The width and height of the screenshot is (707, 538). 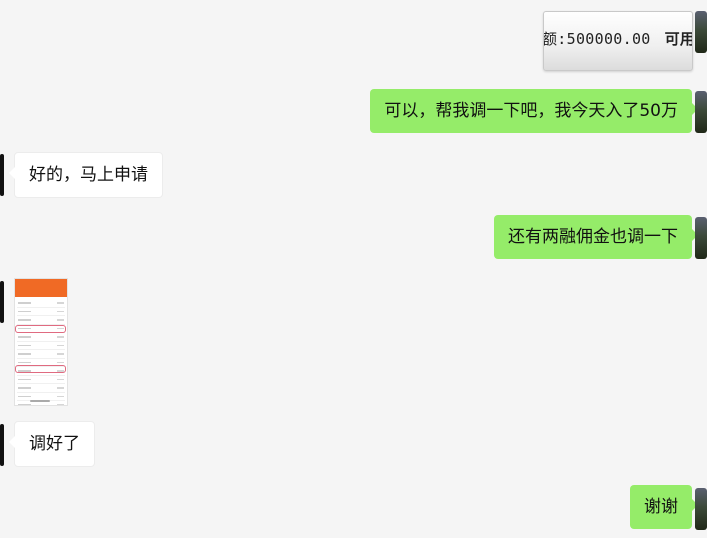 What do you see at coordinates (678, 39) in the screenshot?
I see `available-fragment: 可用:` at bounding box center [678, 39].